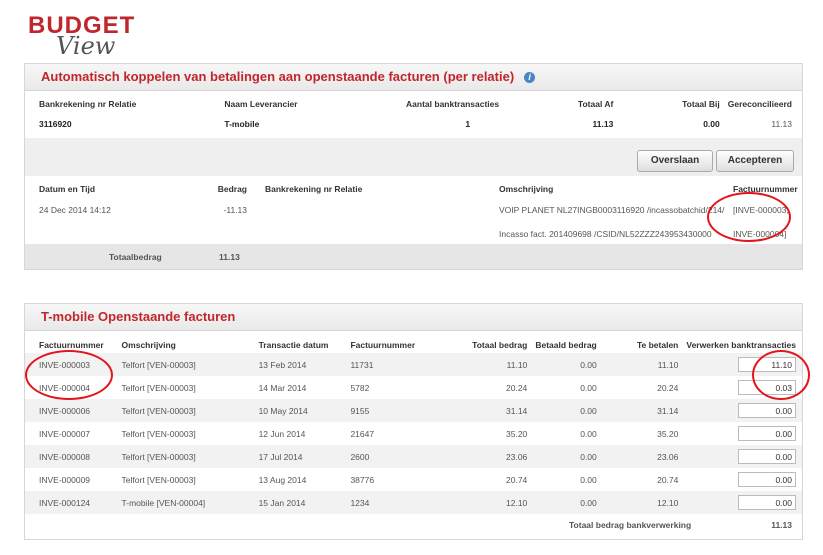 The width and height of the screenshot is (823, 555). What do you see at coordinates (668, 410) in the screenshot?
I see `invoice-due-cell: 31.14` at bounding box center [668, 410].